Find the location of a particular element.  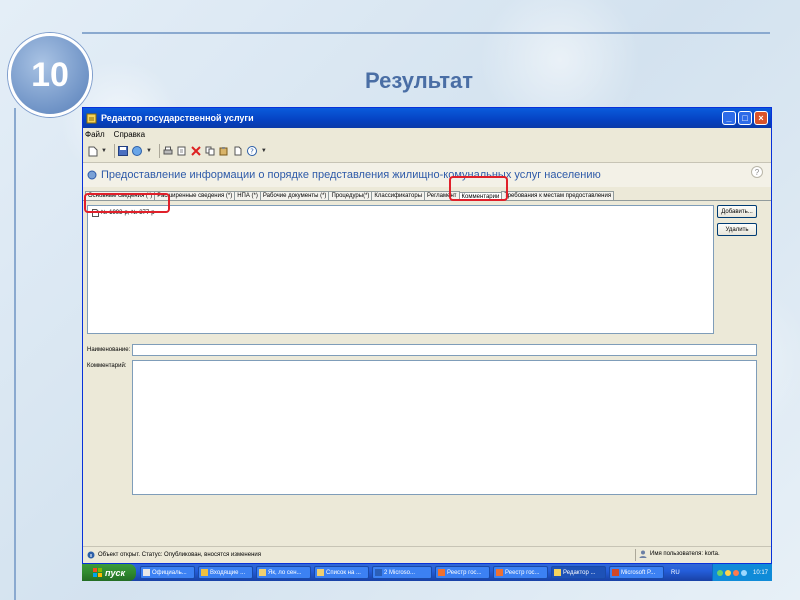

powerpoint-icon is located at coordinates (615, 572).